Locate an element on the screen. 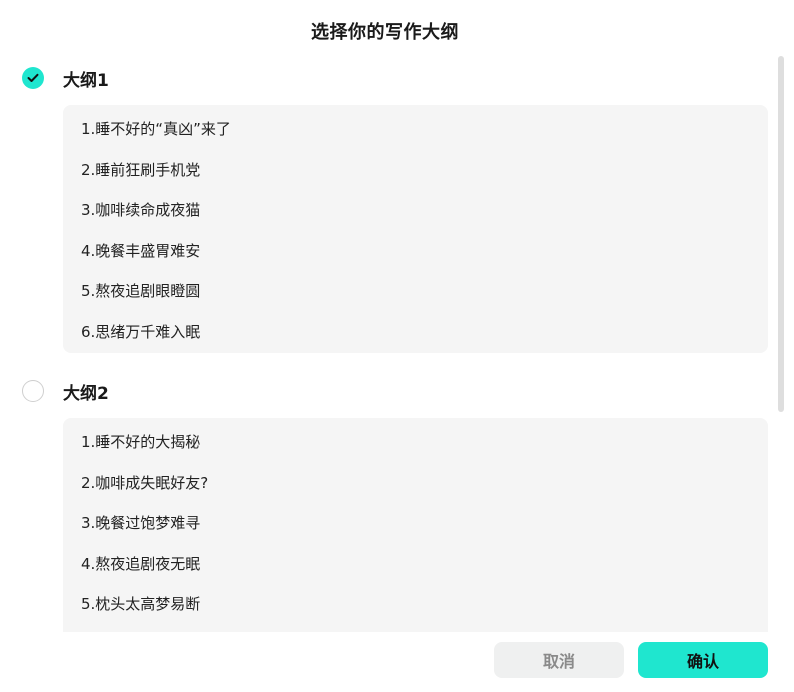  outline-2-item: 3.晚餐过饱梦难寻 is located at coordinates (141, 523).